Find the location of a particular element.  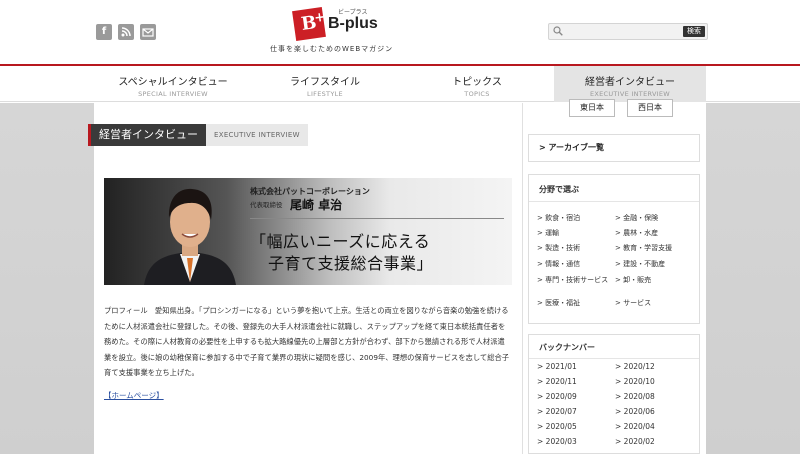

field-filter-title: 分野で選ぶ is located at coordinates (559, 189).